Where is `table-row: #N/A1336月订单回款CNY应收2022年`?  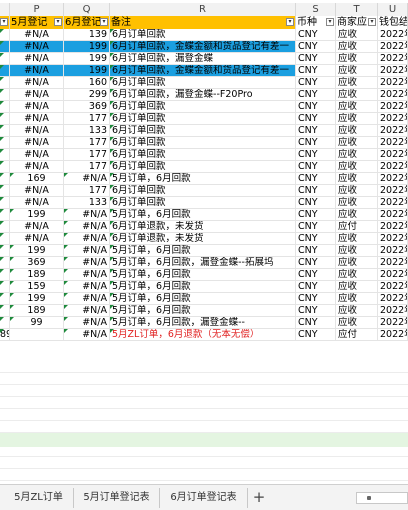
table-row: #N/A1336月订单回款CNY应收2022年 is located at coordinates (204, 203).